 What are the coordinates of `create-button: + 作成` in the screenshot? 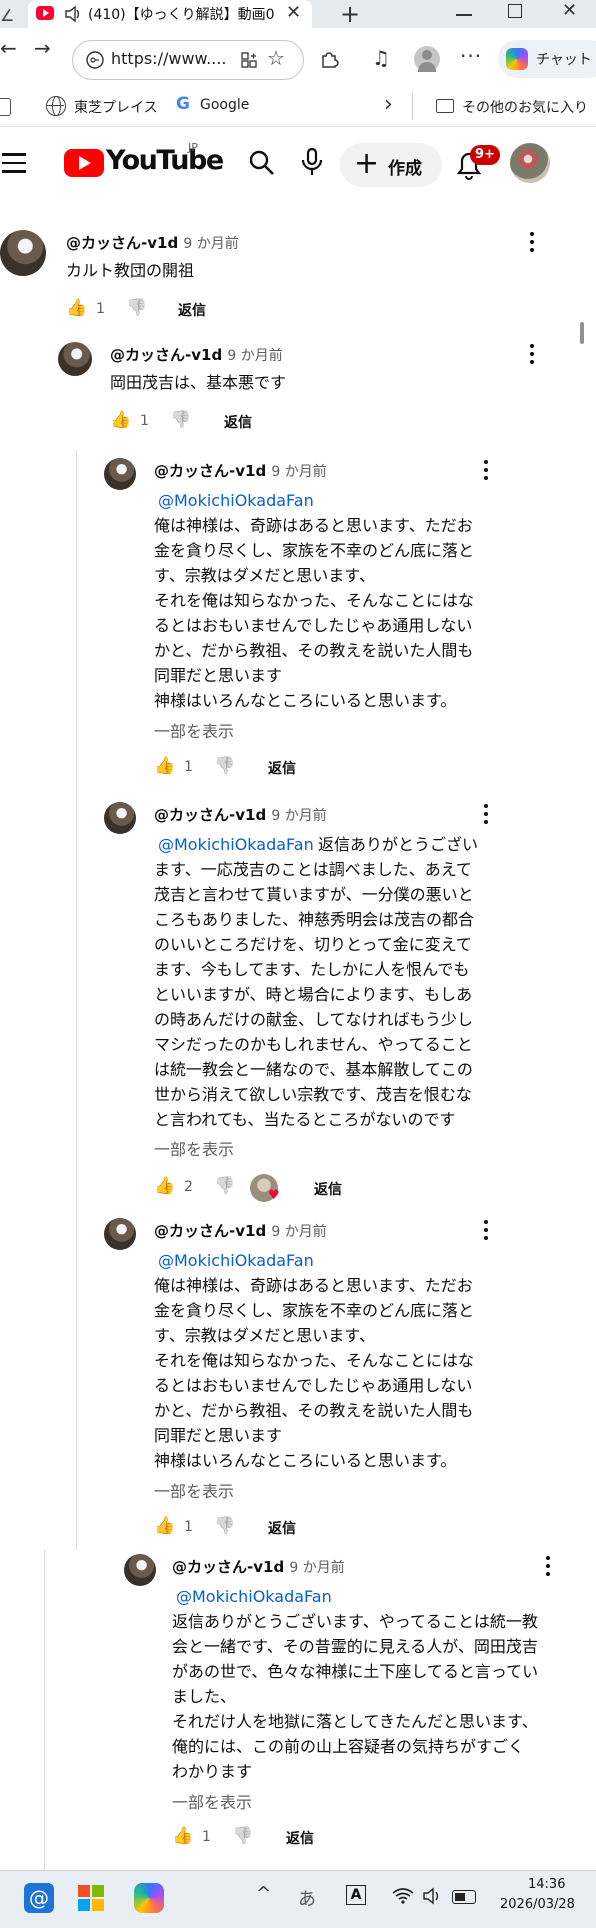 It's located at (391, 165).